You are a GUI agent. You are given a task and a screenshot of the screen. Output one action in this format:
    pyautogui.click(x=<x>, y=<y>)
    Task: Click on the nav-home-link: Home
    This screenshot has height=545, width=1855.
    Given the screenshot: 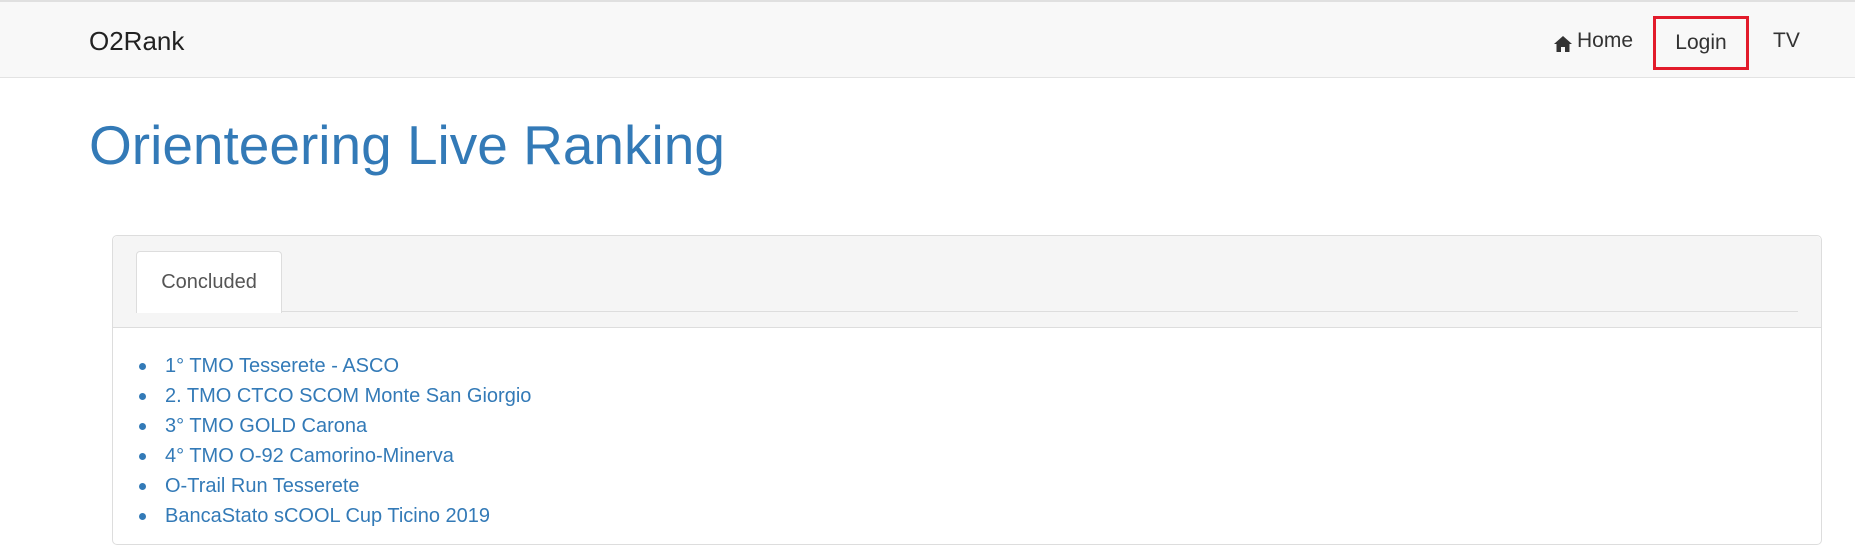 What is the action you would take?
    pyautogui.click(x=1593, y=41)
    